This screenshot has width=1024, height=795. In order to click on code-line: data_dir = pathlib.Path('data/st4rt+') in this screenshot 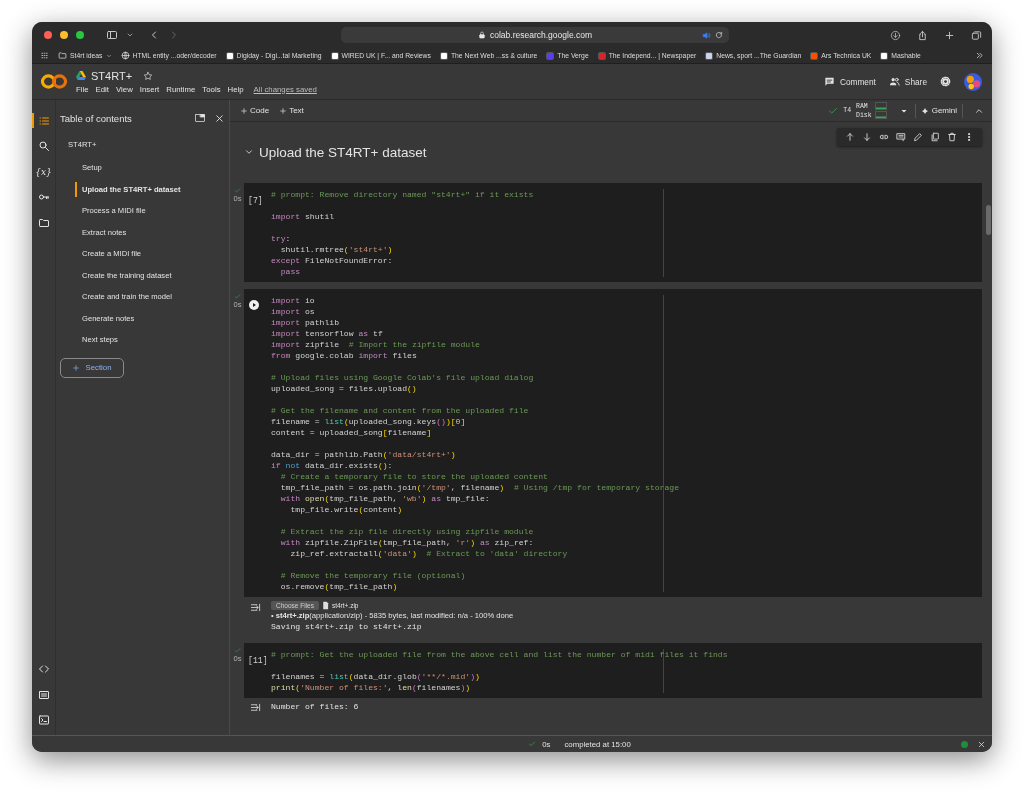, I will do `click(364, 454)`.